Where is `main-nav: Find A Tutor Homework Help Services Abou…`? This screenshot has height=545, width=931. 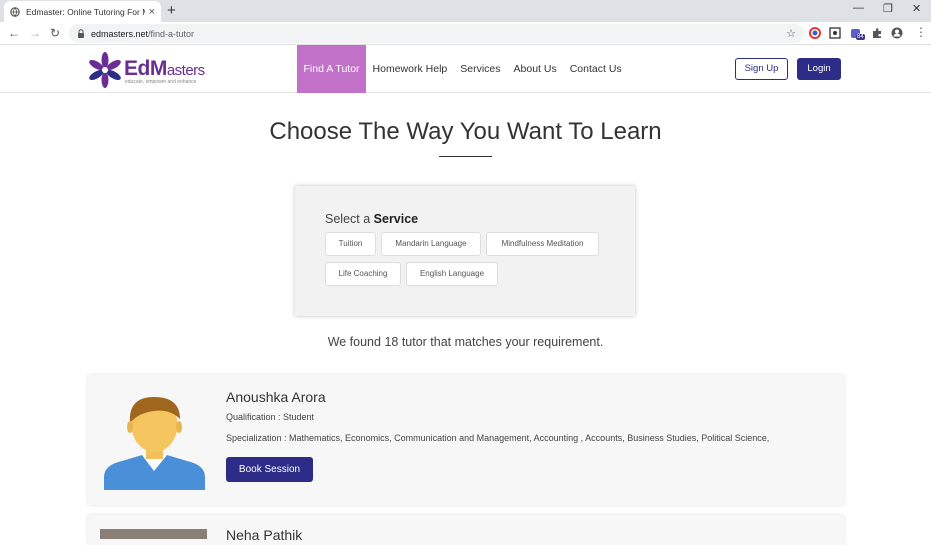 main-nav: Find A Tutor Homework Help Services Abou… is located at coordinates (462, 69).